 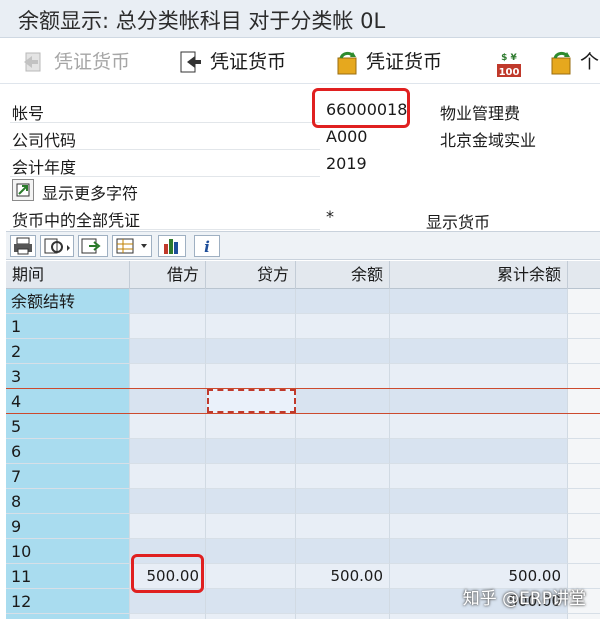 What do you see at coordinates (93, 246) in the screenshot?
I see `export-button` at bounding box center [93, 246].